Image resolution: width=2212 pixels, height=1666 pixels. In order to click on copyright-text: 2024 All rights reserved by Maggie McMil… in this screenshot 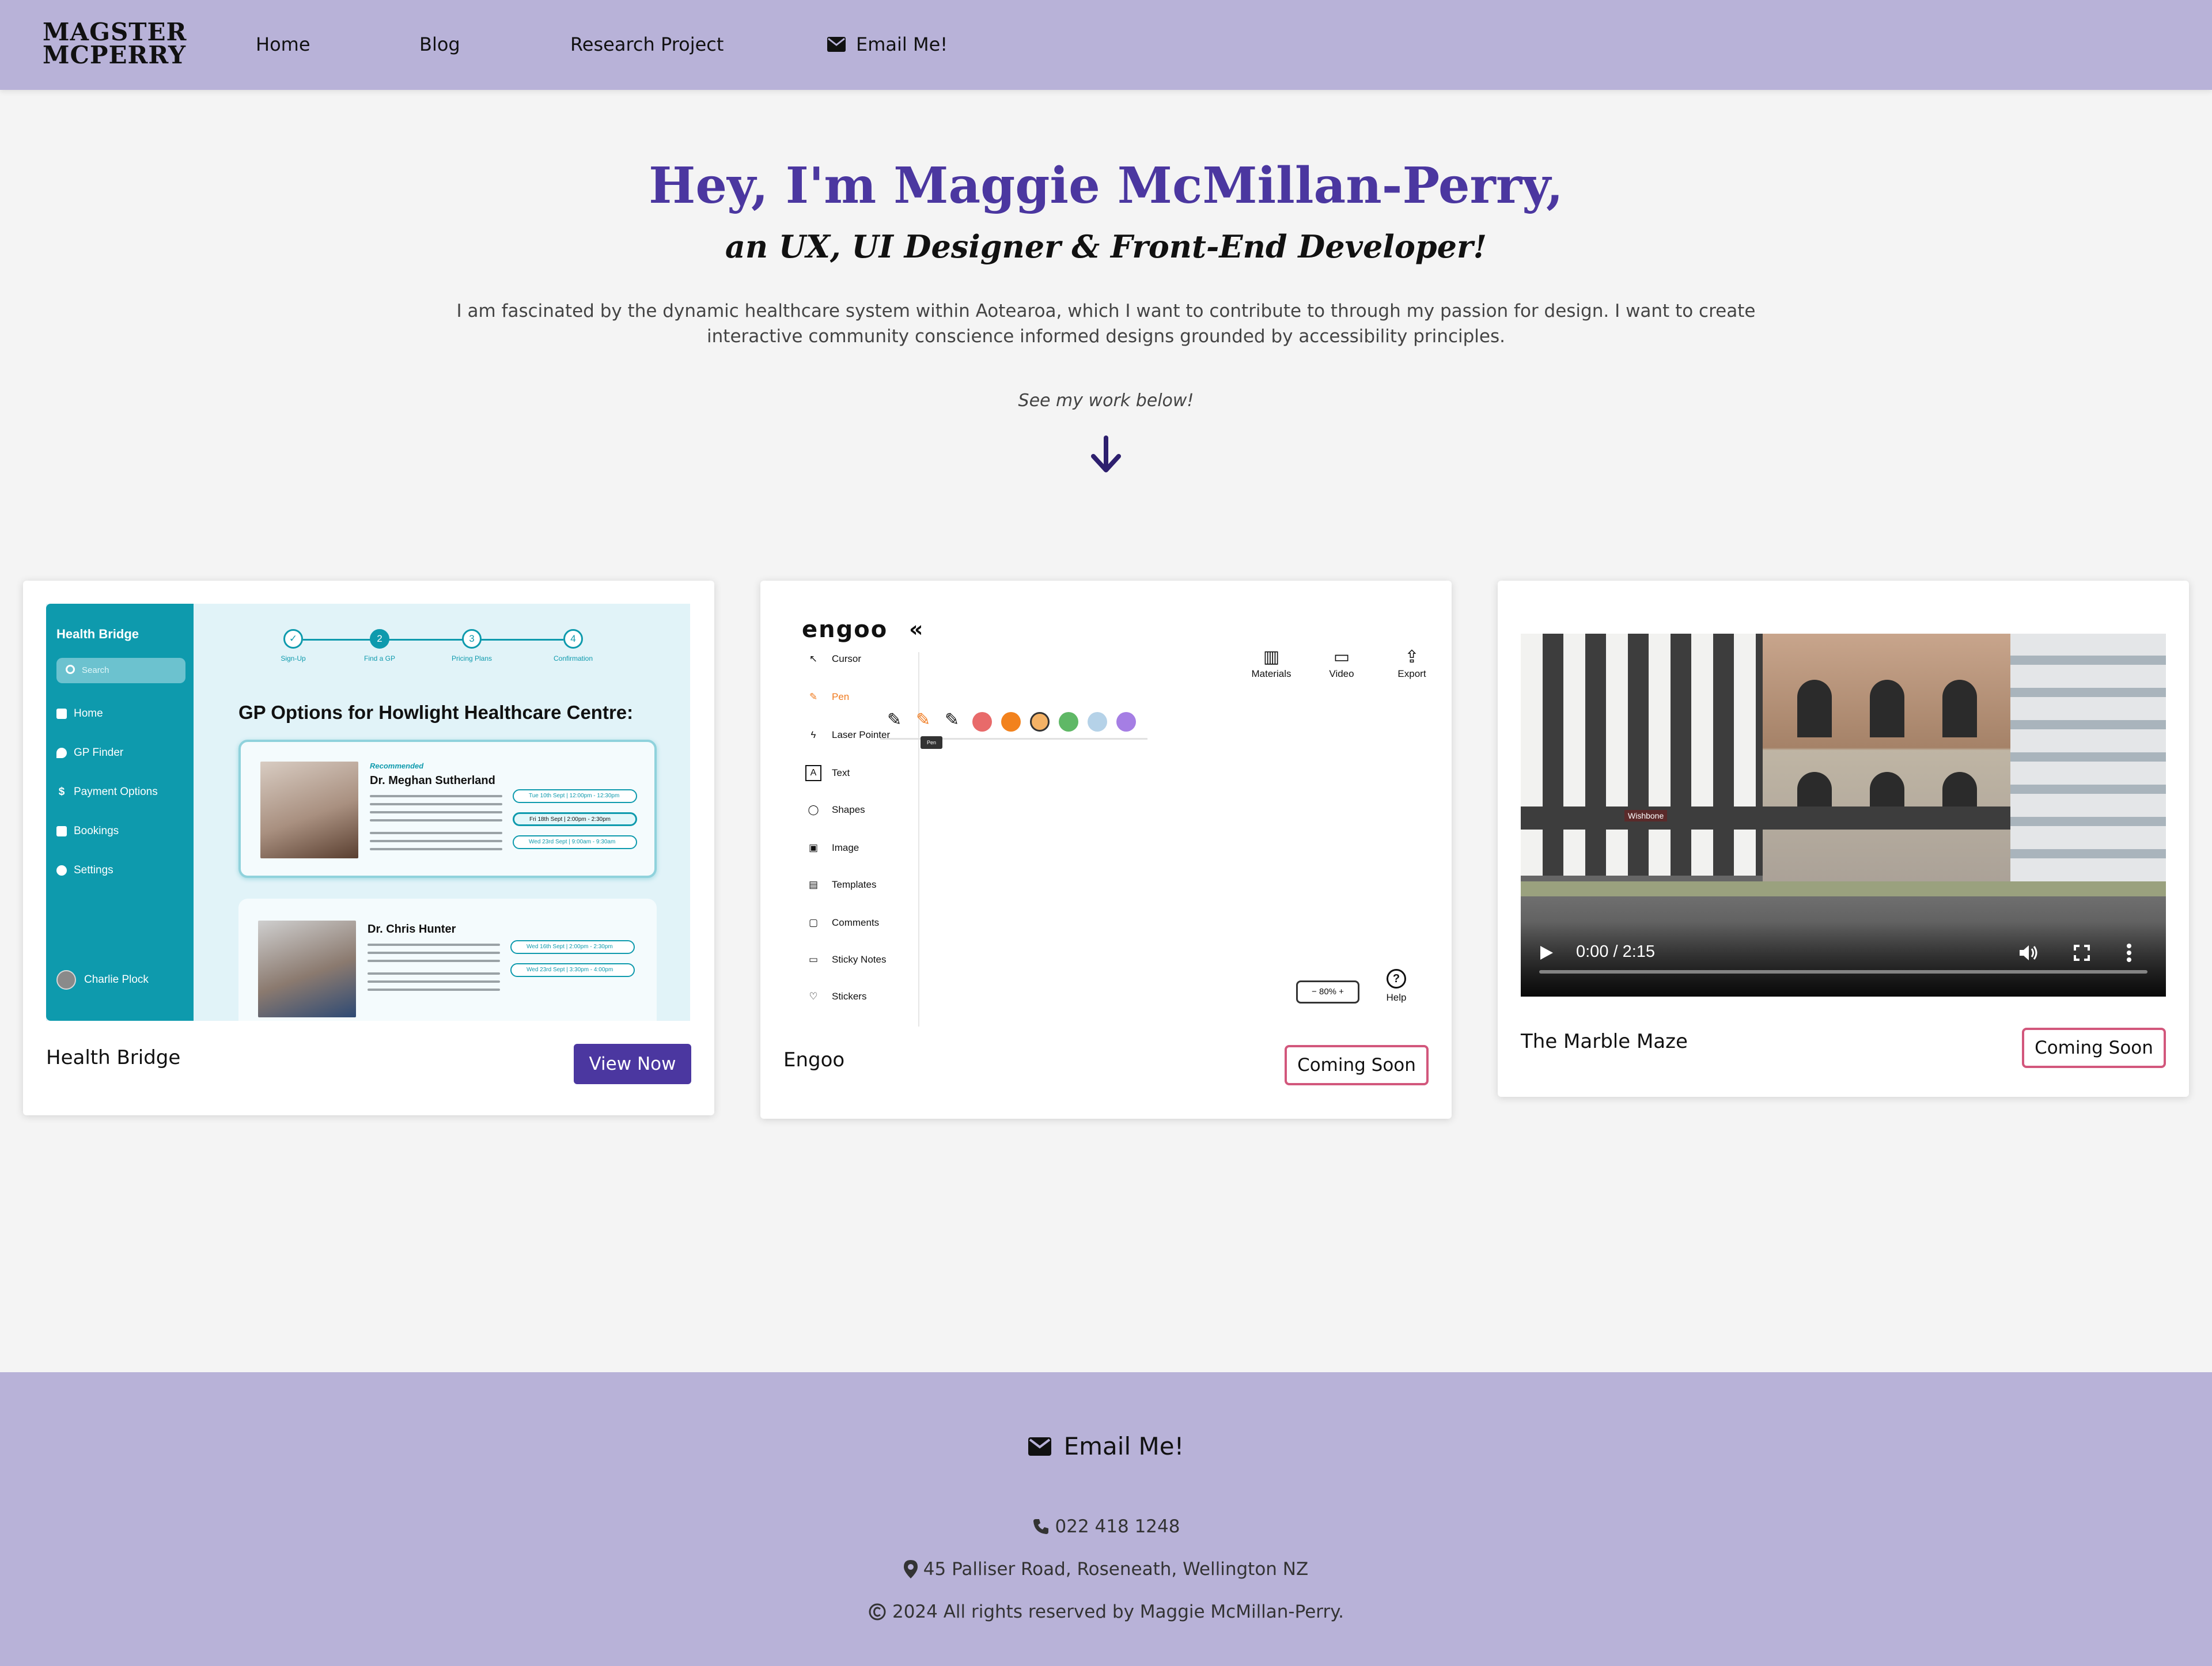, I will do `click(1118, 1611)`.